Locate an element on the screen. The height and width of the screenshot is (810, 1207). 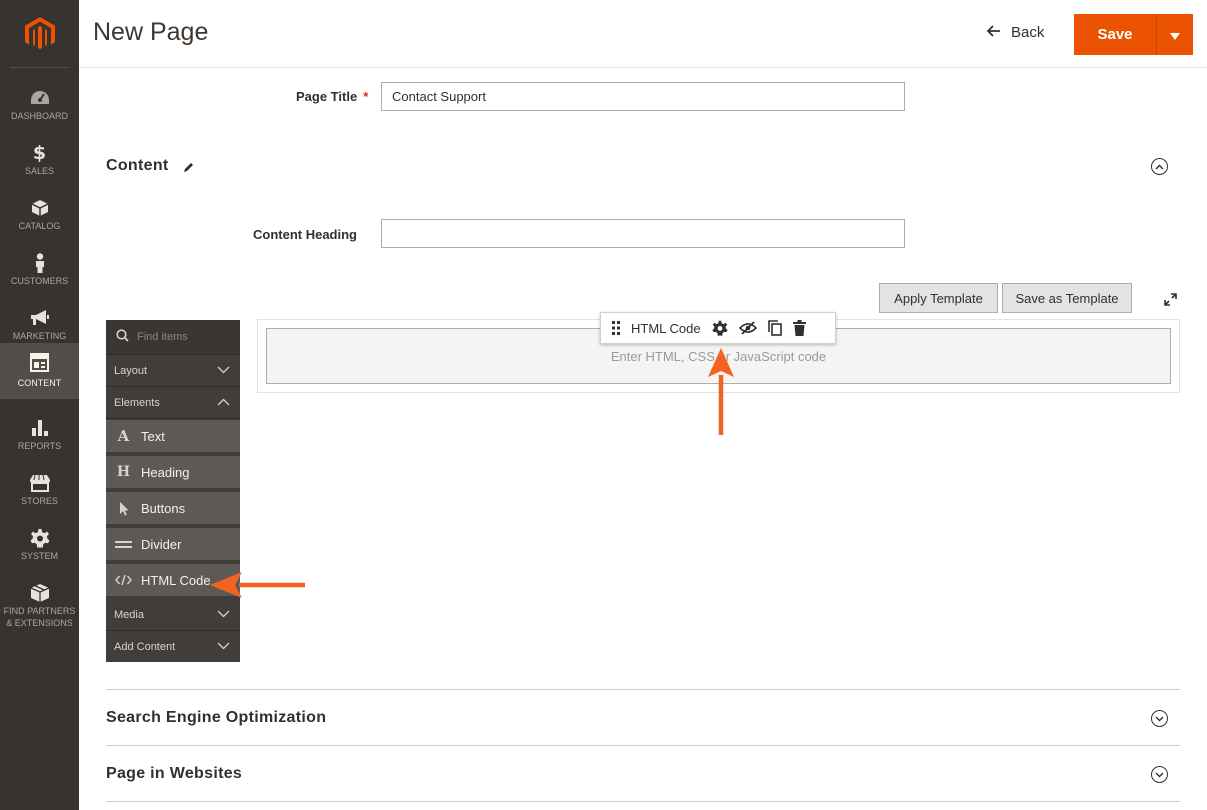
dollar-icon: $ is located at coordinates (39, 153).